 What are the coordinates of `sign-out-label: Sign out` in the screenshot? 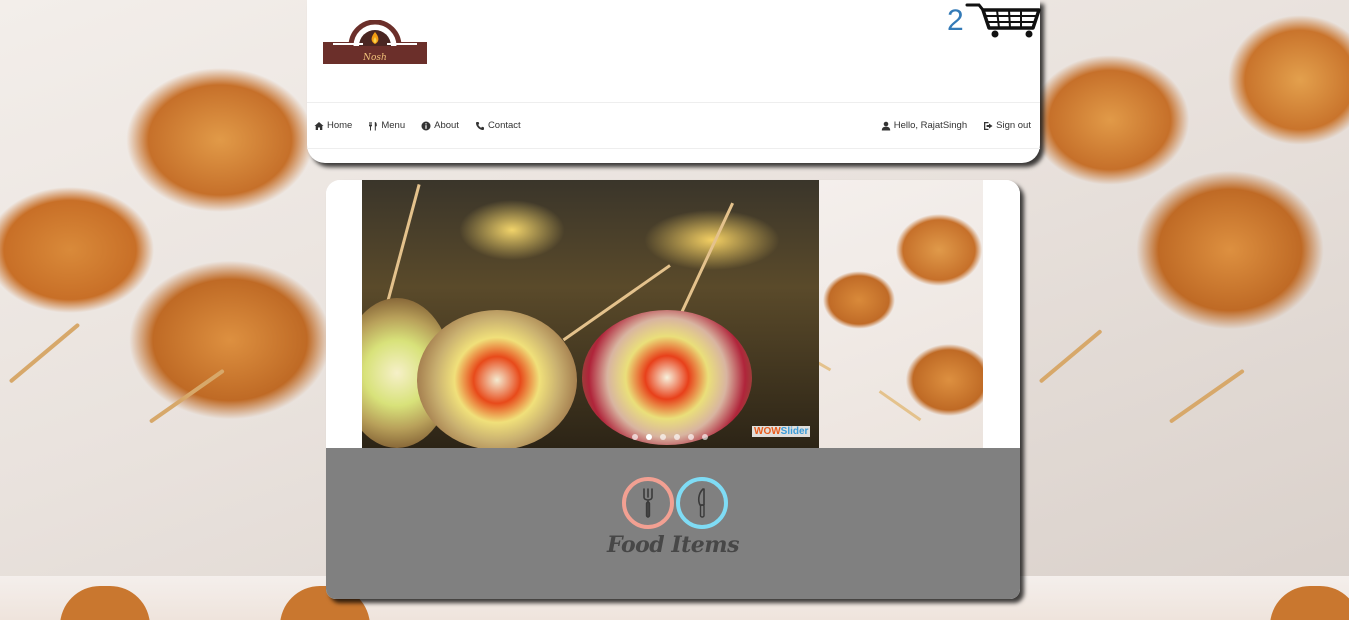 It's located at (1013, 125).